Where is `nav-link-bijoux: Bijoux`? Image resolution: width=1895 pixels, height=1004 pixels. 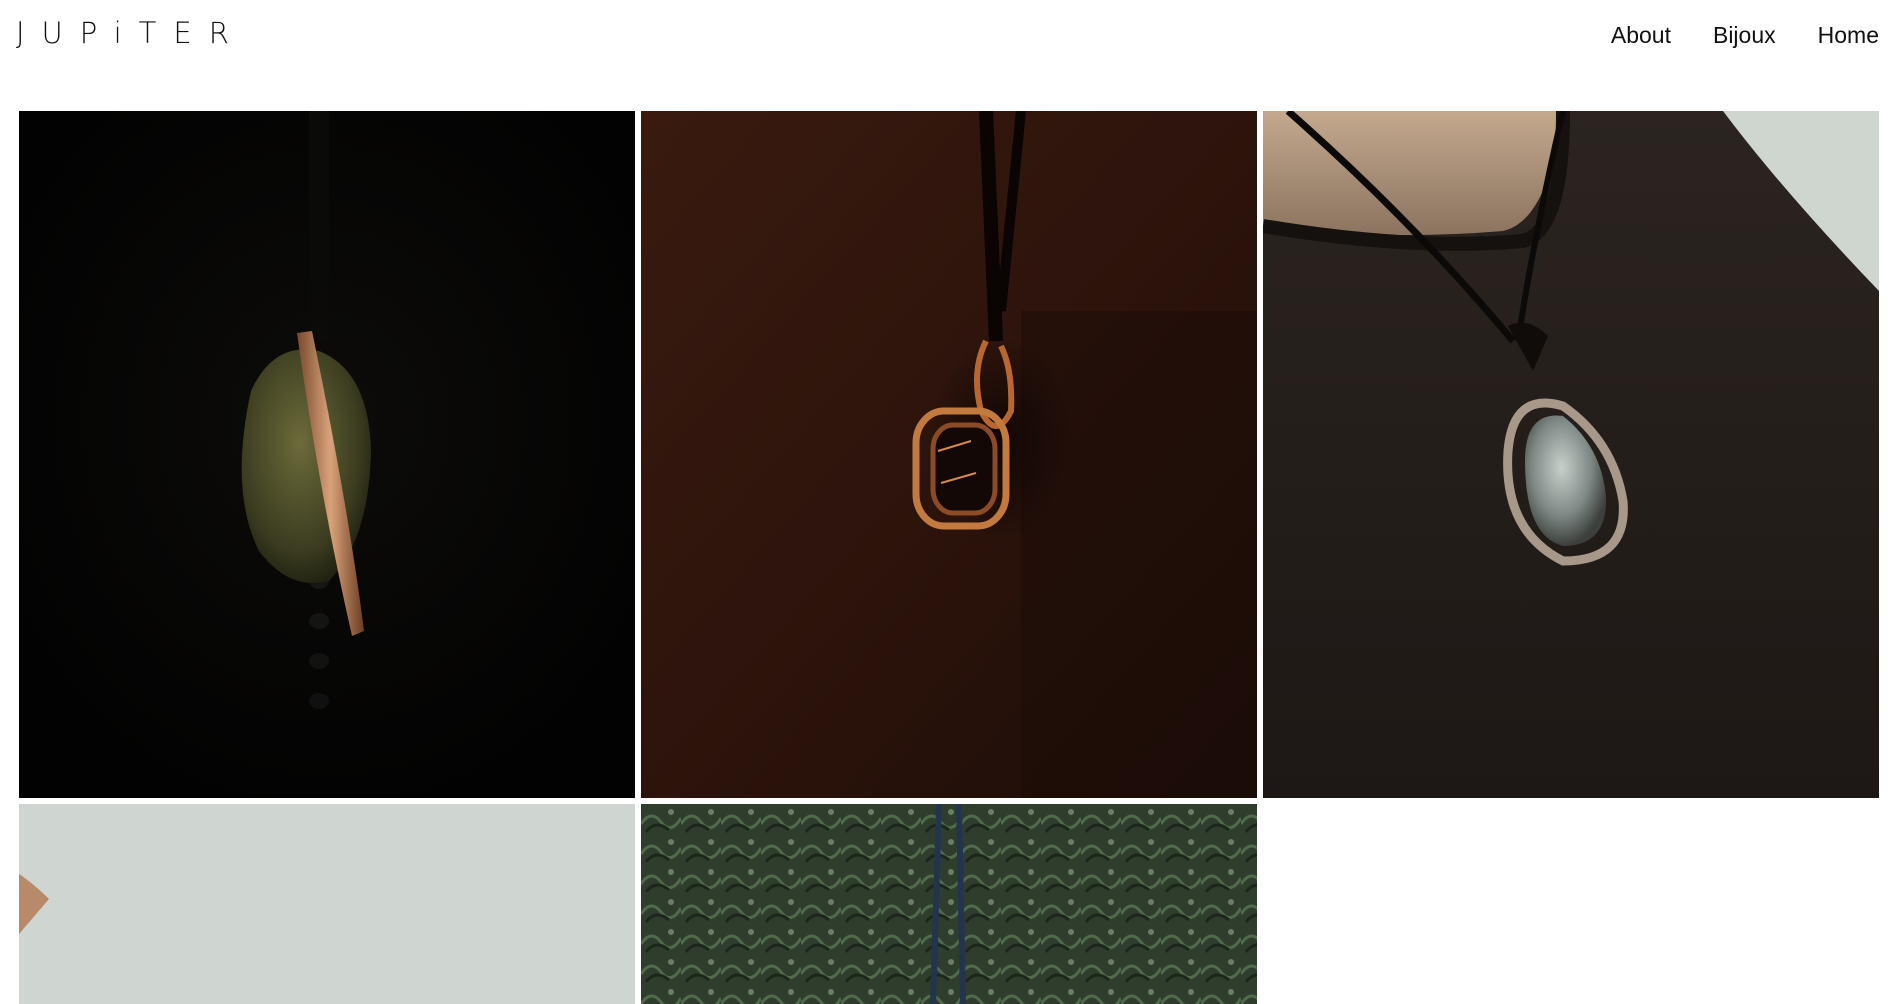
nav-link-bijoux: Bijoux is located at coordinates (1744, 35).